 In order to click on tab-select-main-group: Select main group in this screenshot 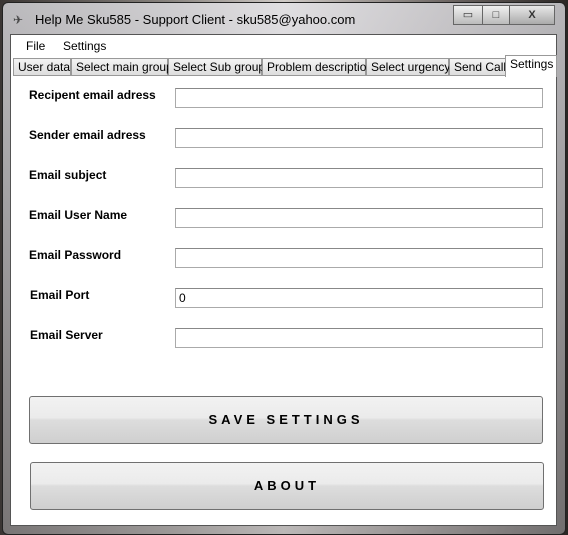, I will do `click(122, 67)`.